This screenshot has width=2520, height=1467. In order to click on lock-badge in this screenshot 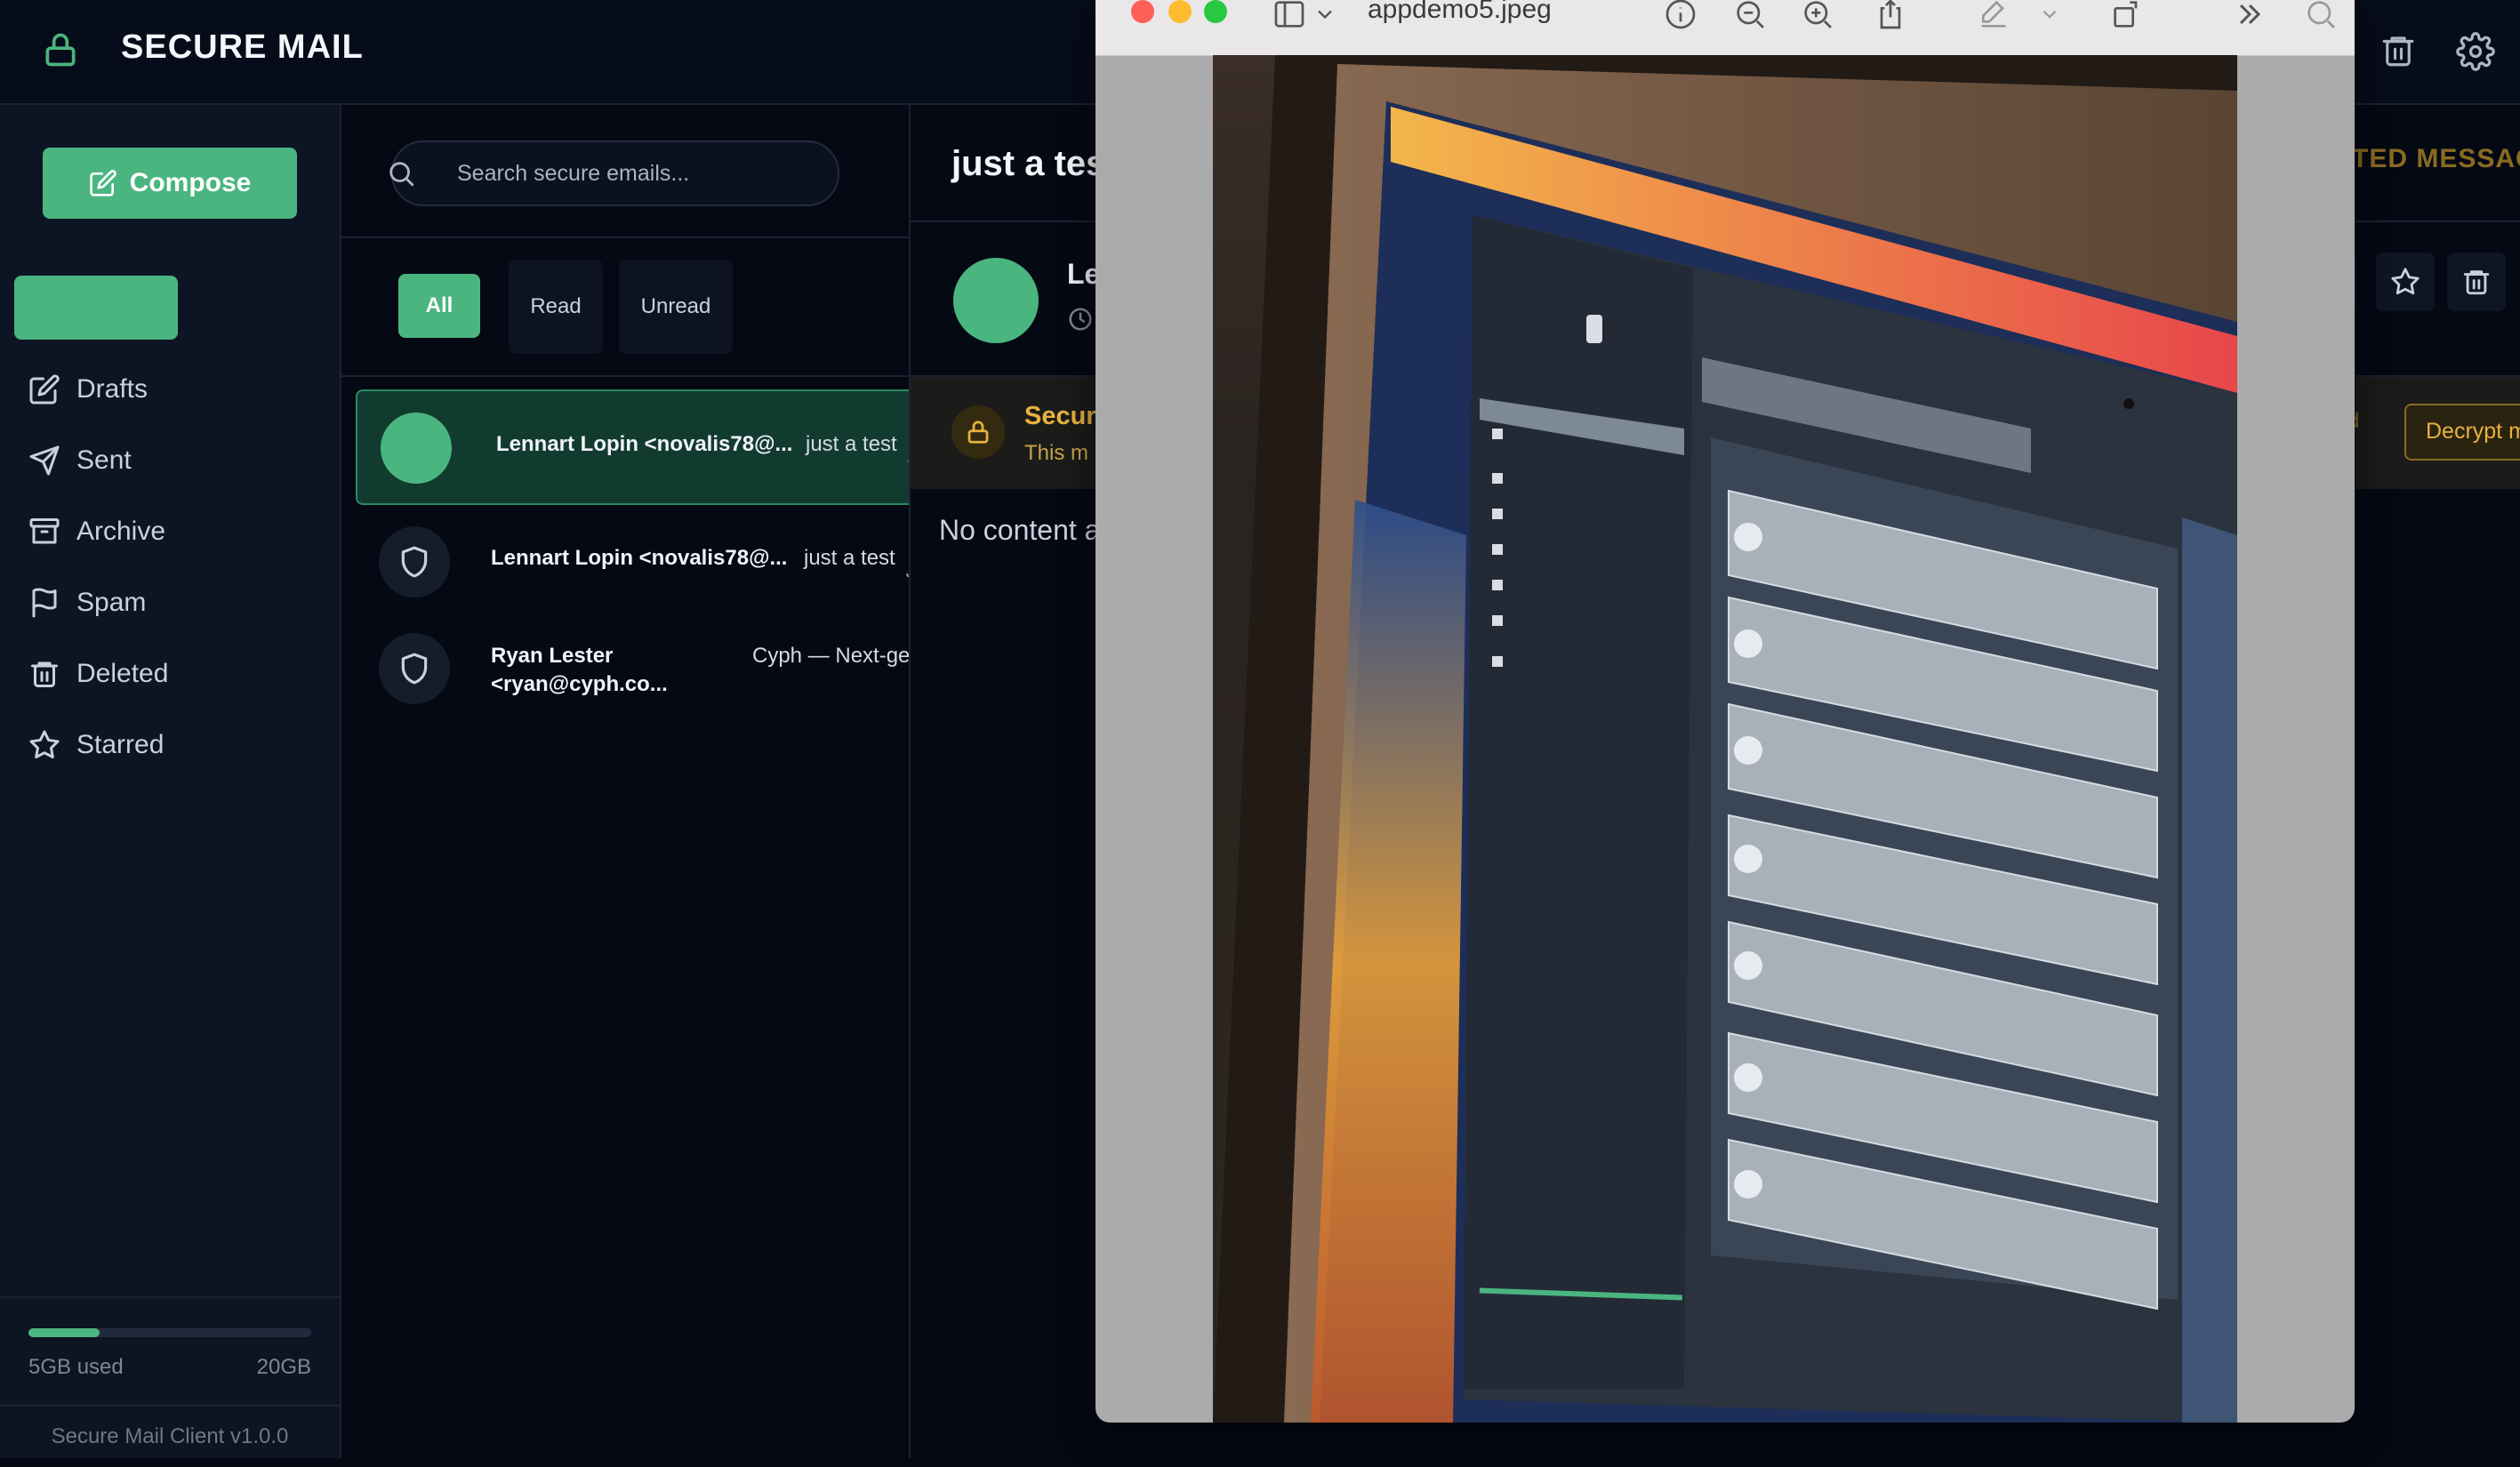, I will do `click(978, 432)`.